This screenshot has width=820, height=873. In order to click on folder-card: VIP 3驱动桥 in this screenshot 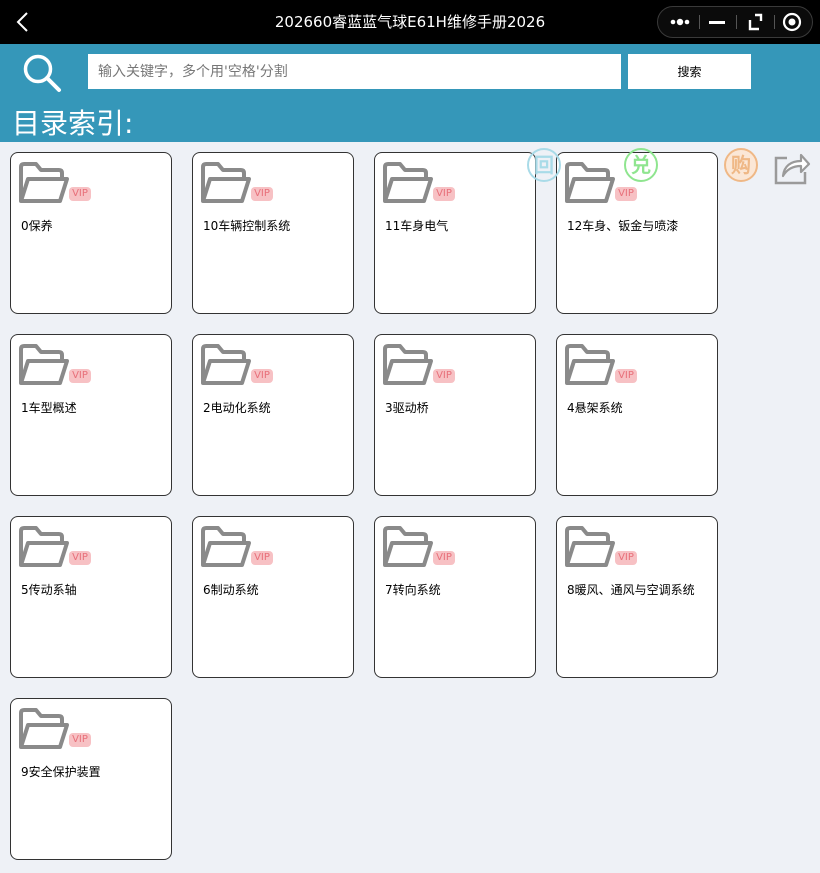, I will do `click(455, 415)`.